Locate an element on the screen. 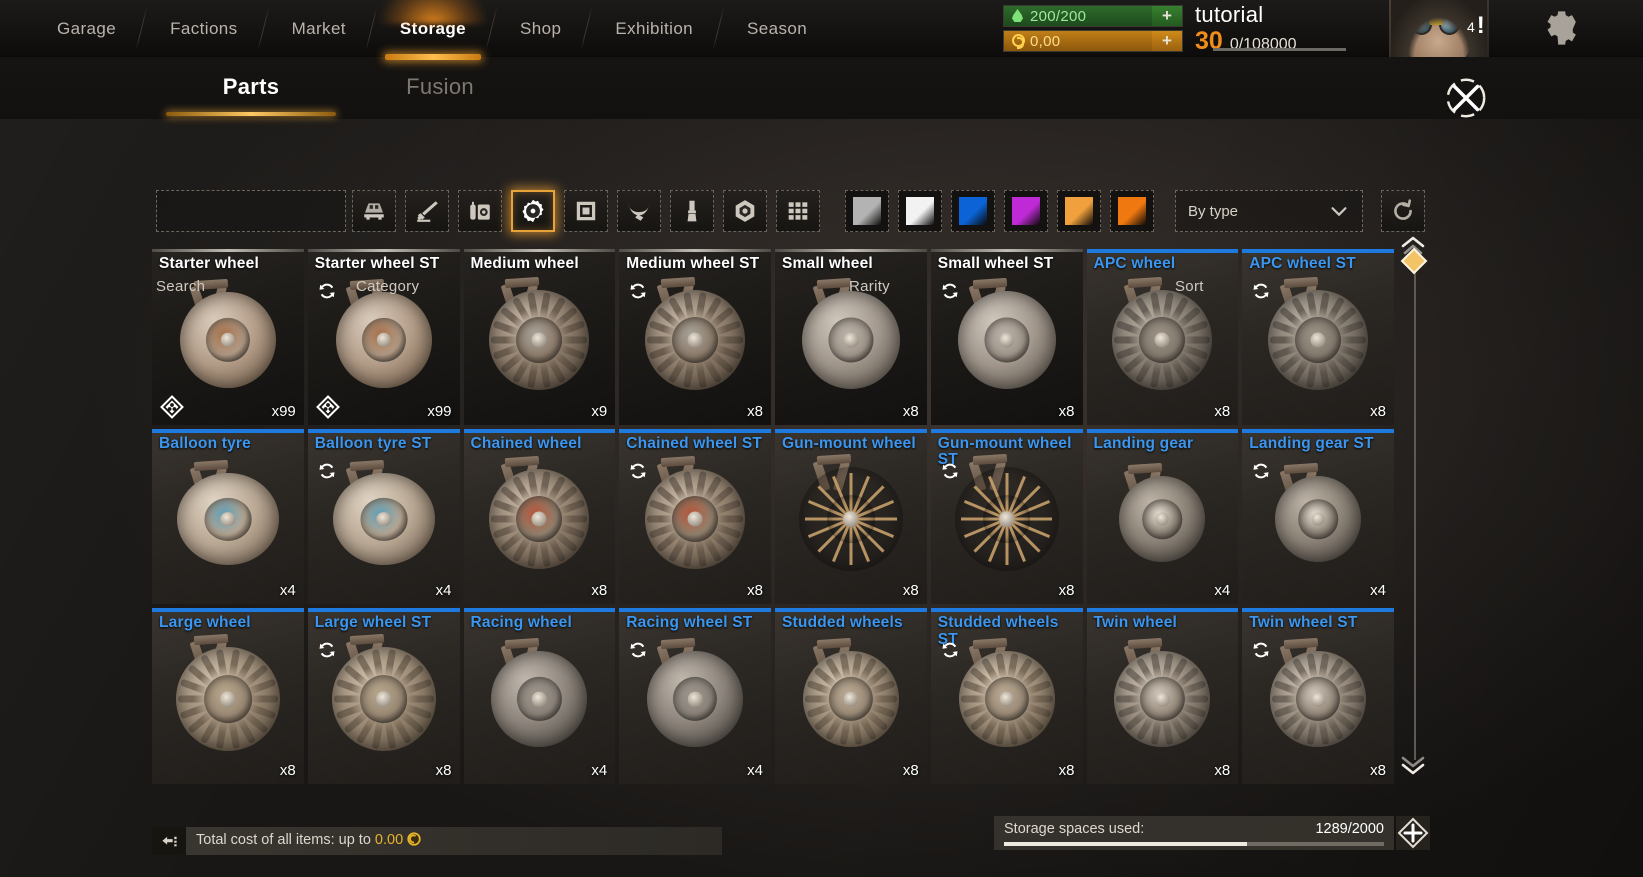 This screenshot has height=877, width=1643. settings-button is located at coordinates (1560, 28).